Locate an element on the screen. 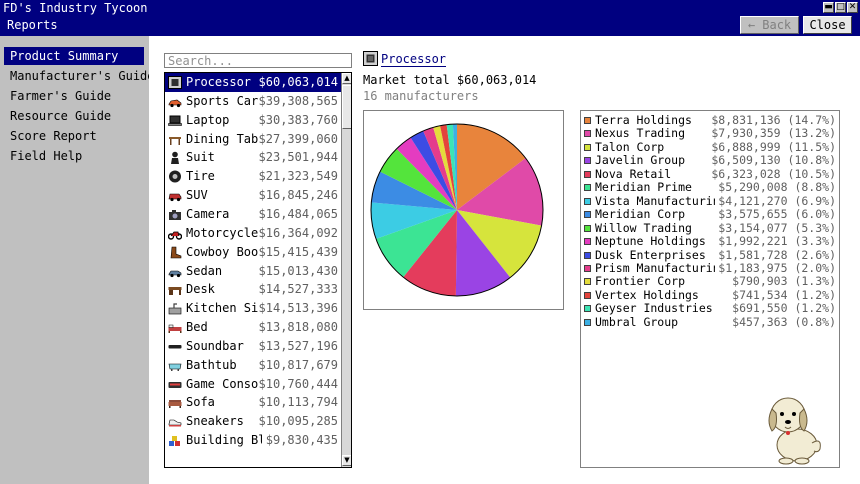  manufacturer-value: $1,183,975 (2.0%) is located at coordinates (777, 267).